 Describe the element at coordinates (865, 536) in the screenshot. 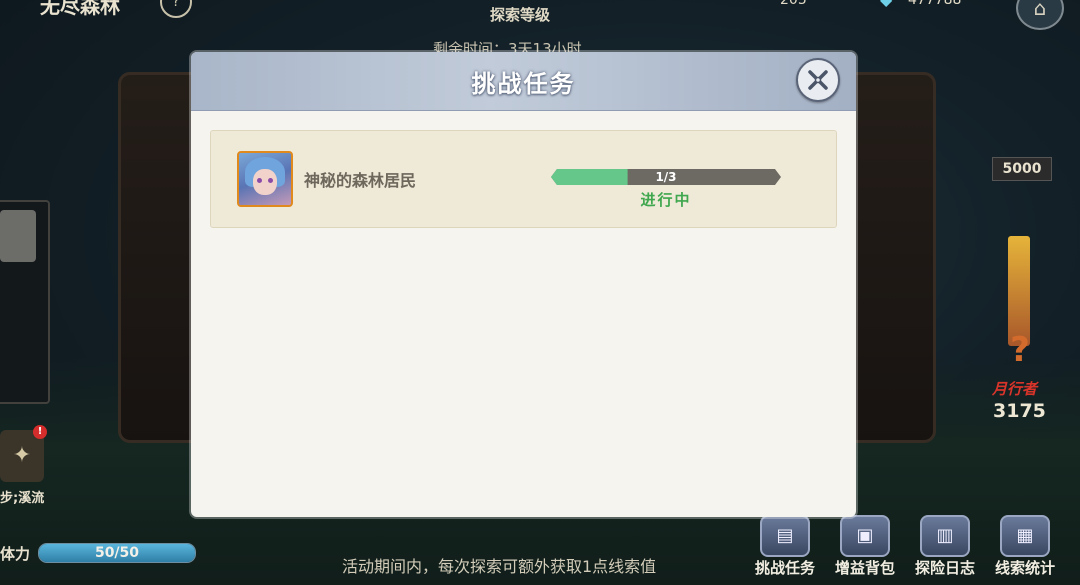

I see `backpack-icon: ▣` at that location.